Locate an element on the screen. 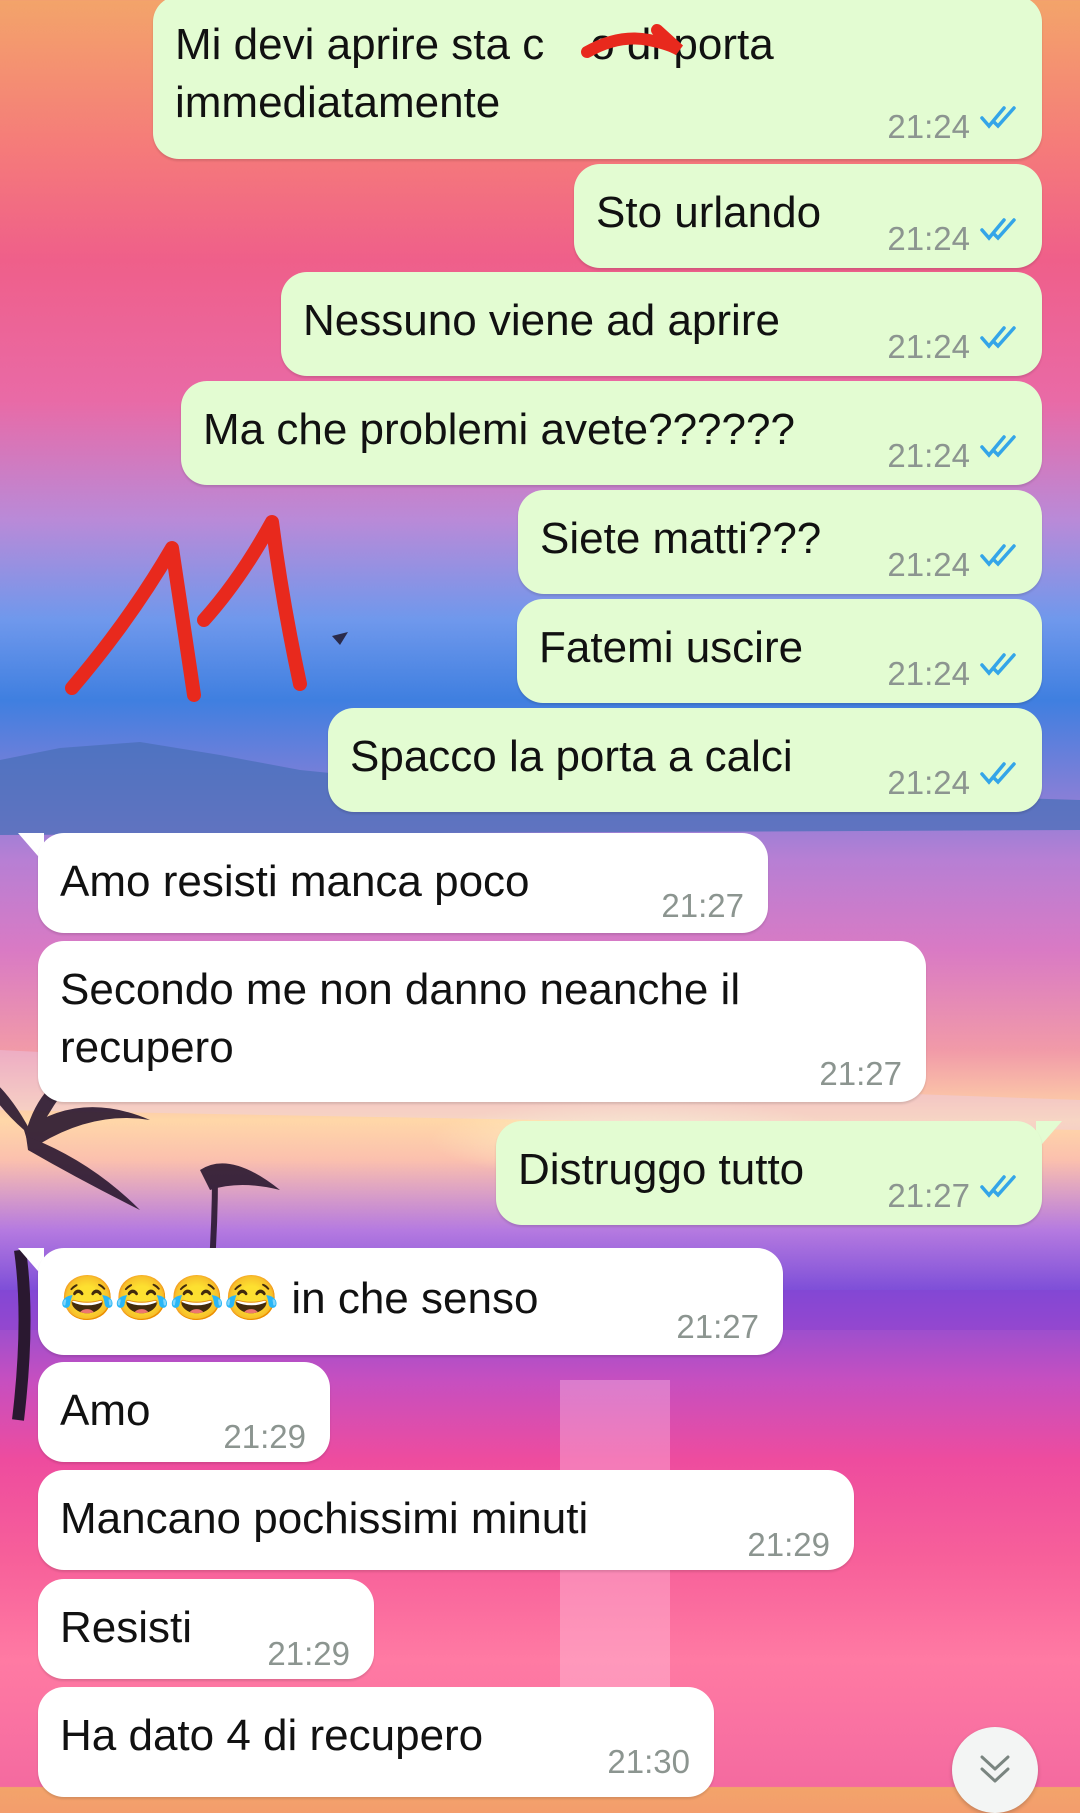 The image size is (1080, 1813). message-bubble-incoming: Resisti 21:29 is located at coordinates (206, 1629).